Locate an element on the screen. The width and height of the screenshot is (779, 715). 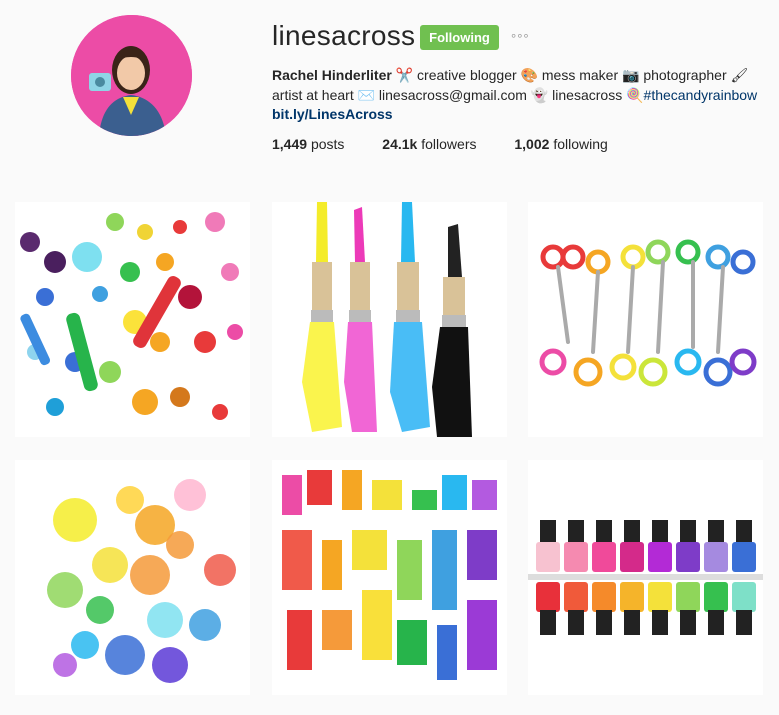
bio-text-1: ✂️ creative blogger is located at coordinates (458, 75).